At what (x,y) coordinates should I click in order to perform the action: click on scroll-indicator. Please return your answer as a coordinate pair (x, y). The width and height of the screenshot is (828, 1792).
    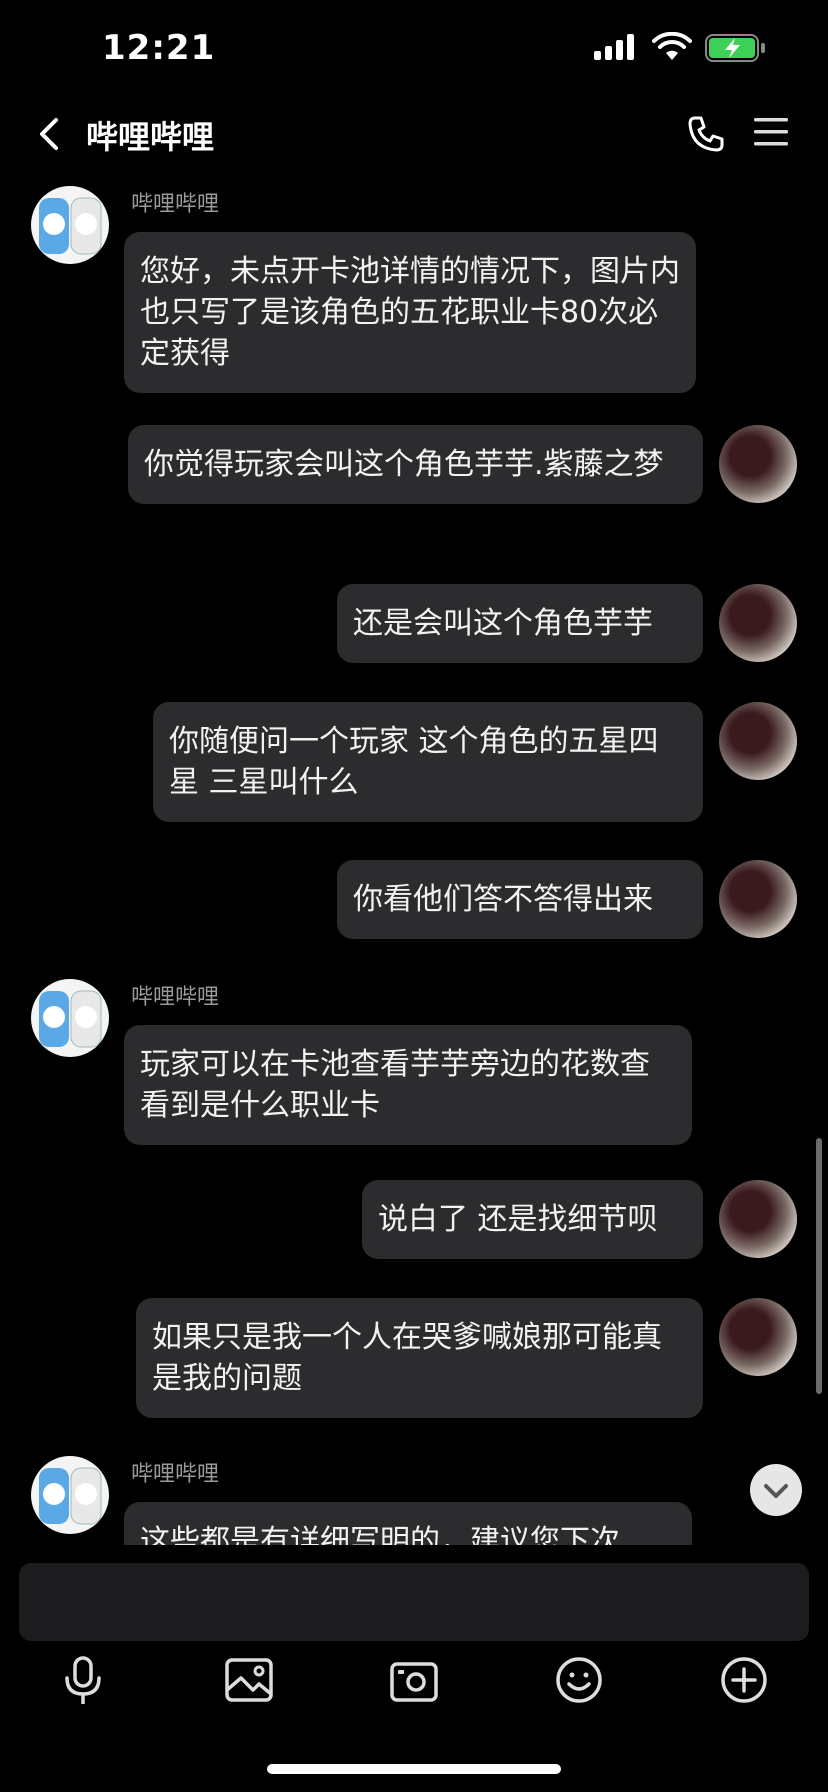
    Looking at the image, I should click on (819, 1266).